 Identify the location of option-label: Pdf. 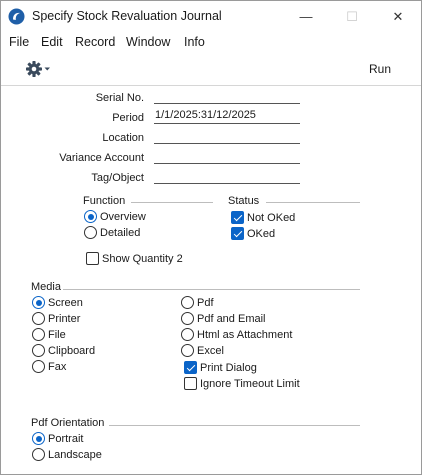
(205, 303).